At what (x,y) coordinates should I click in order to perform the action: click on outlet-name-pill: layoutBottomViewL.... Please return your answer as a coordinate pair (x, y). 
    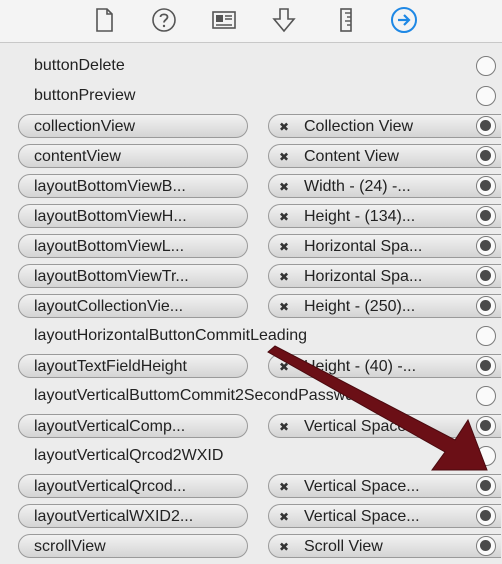
    Looking at the image, I should click on (133, 246).